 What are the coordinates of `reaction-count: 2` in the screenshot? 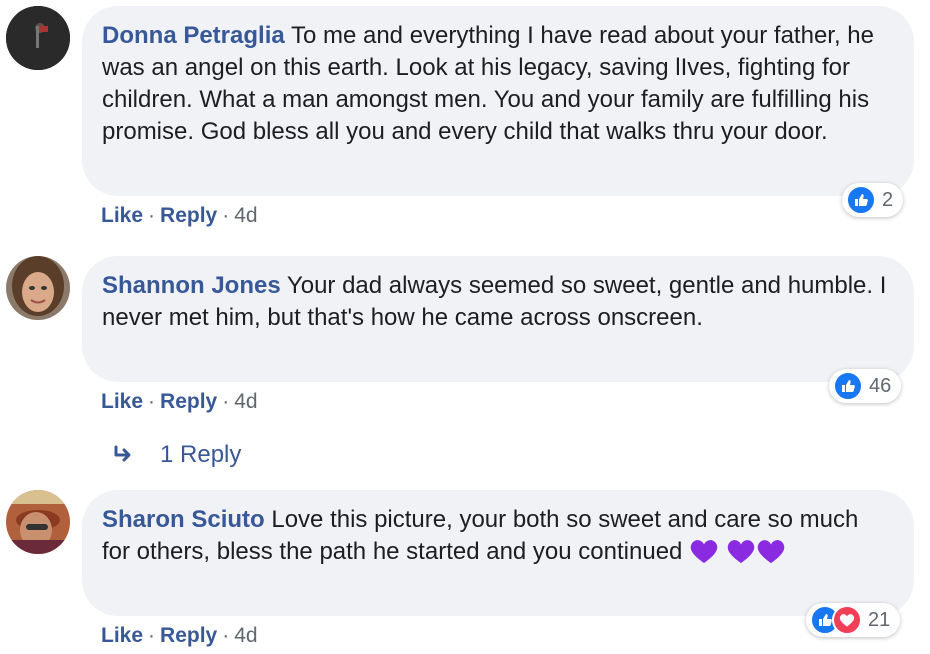 It's located at (888, 199).